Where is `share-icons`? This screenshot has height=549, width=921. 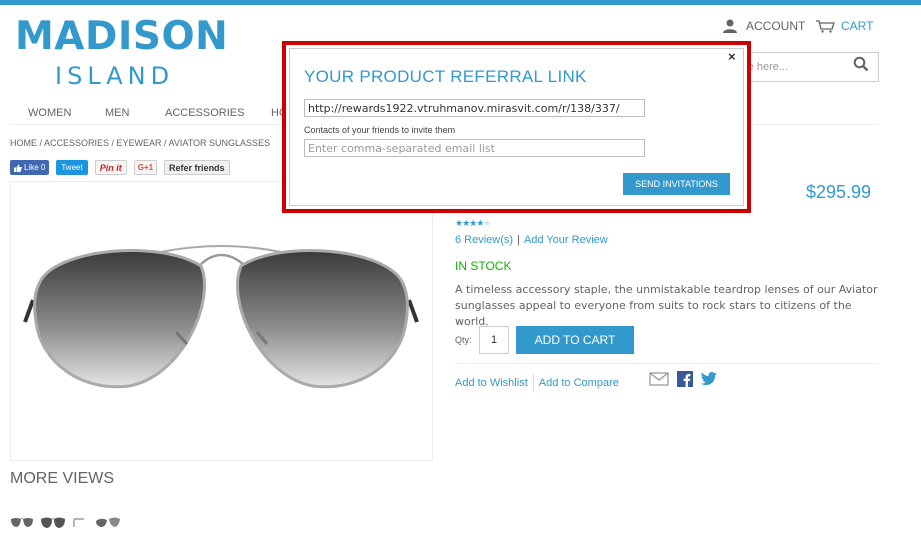
share-icons is located at coordinates (683, 379).